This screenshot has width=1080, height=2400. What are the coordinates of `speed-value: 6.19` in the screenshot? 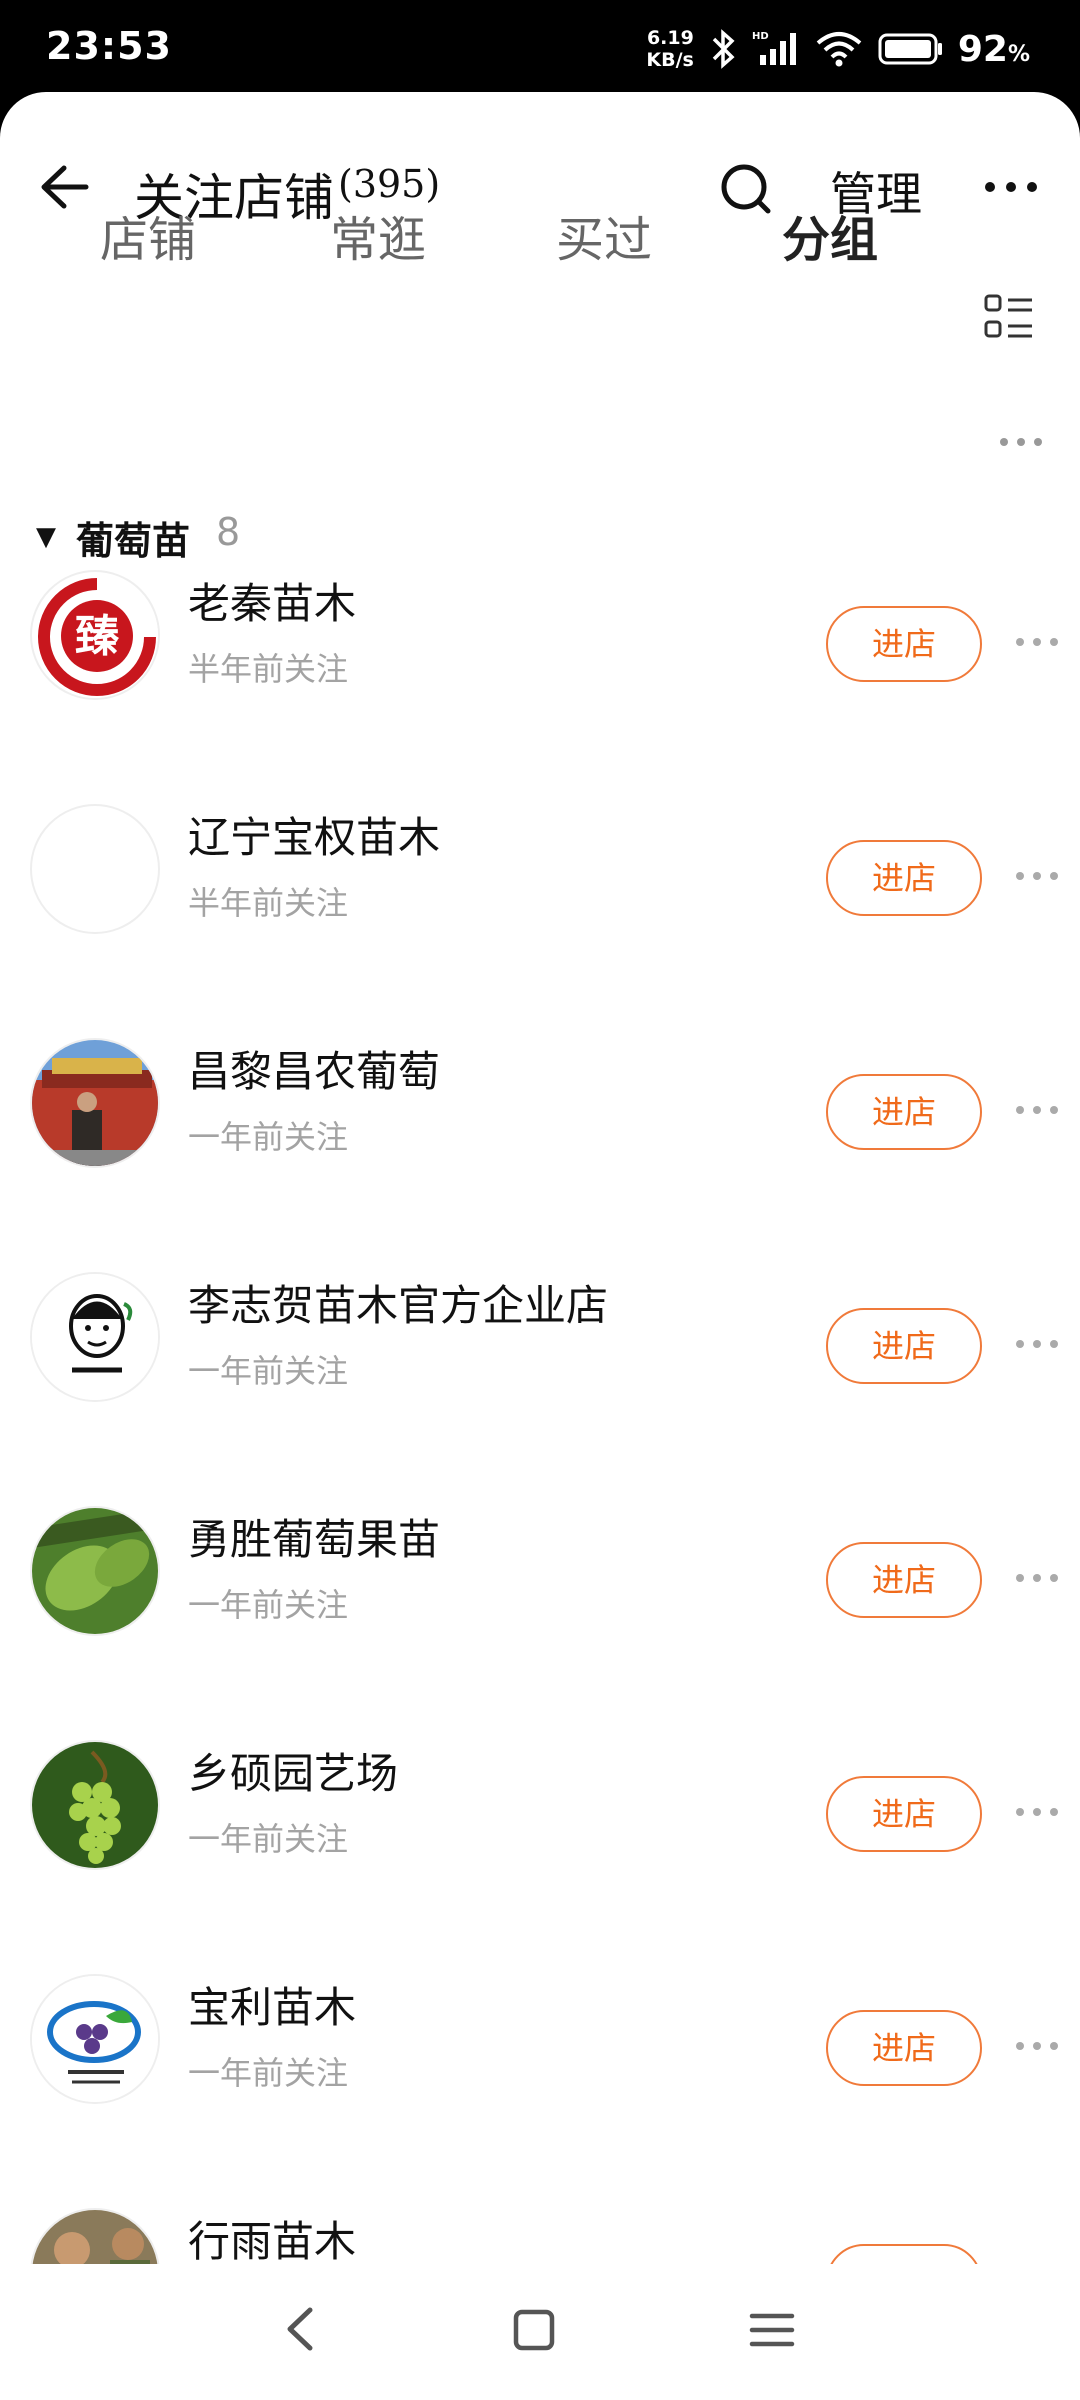 It's located at (670, 38).